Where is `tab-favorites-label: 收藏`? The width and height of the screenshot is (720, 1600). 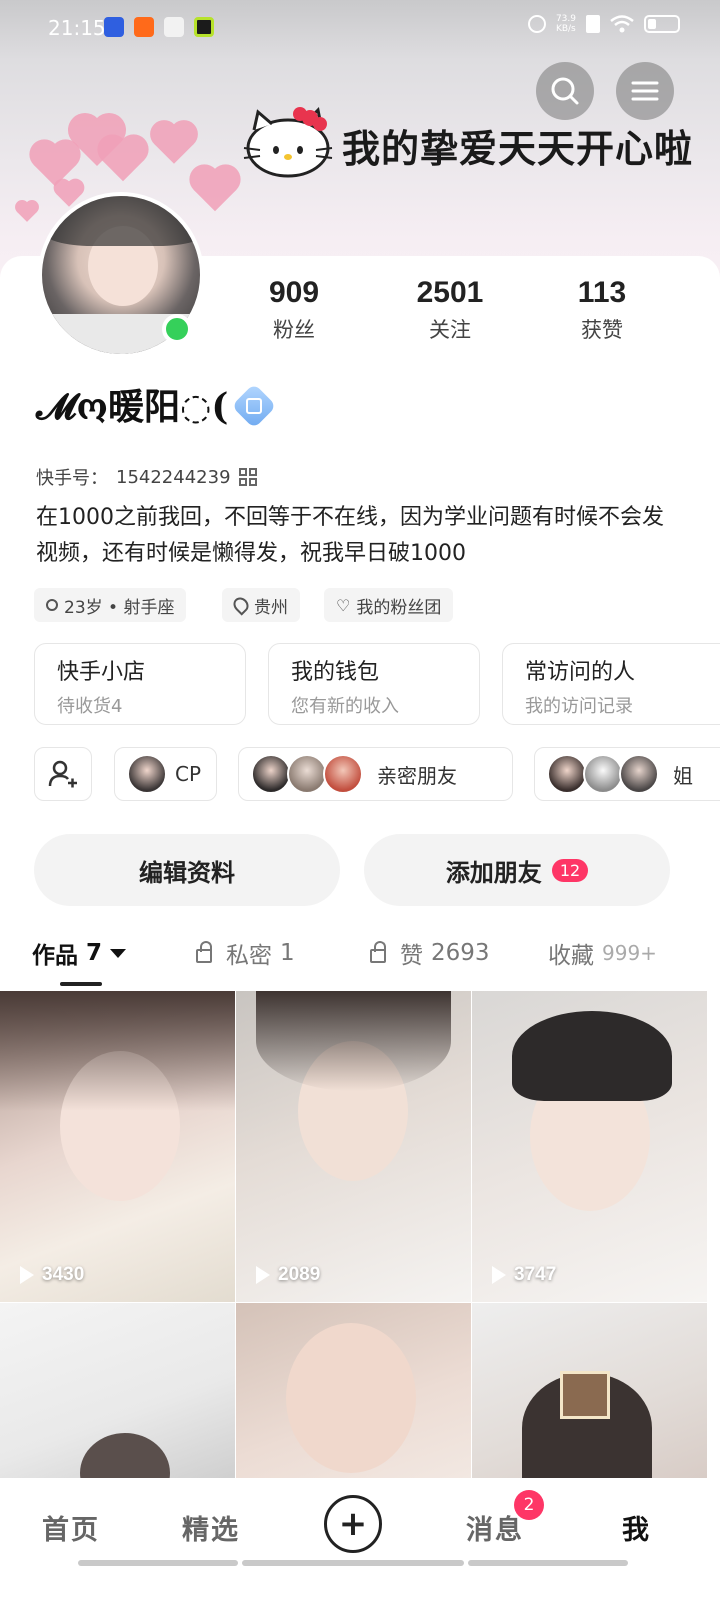 tab-favorites-label: 收藏 is located at coordinates (571, 956).